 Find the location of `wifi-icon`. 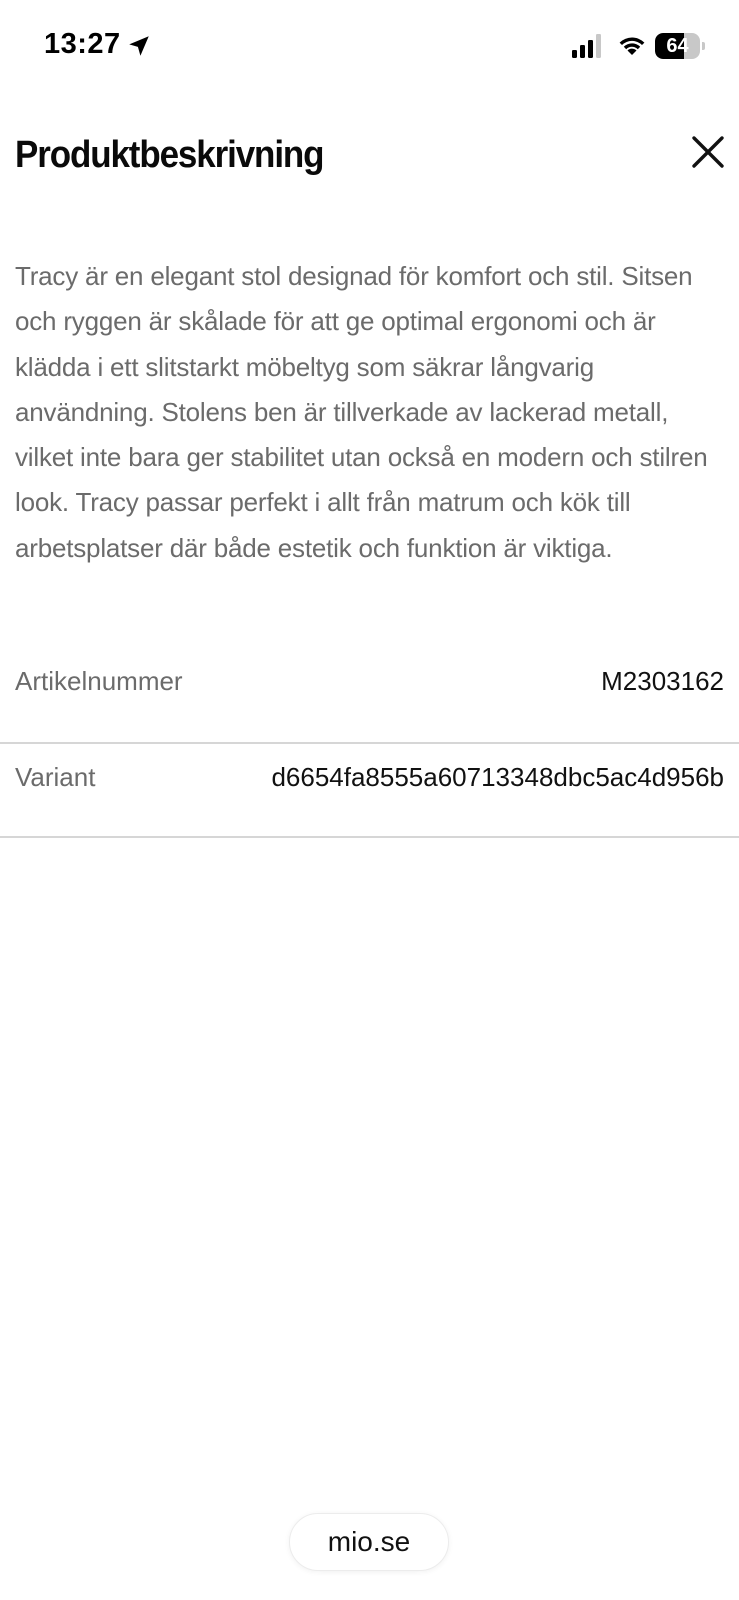

wifi-icon is located at coordinates (632, 46).